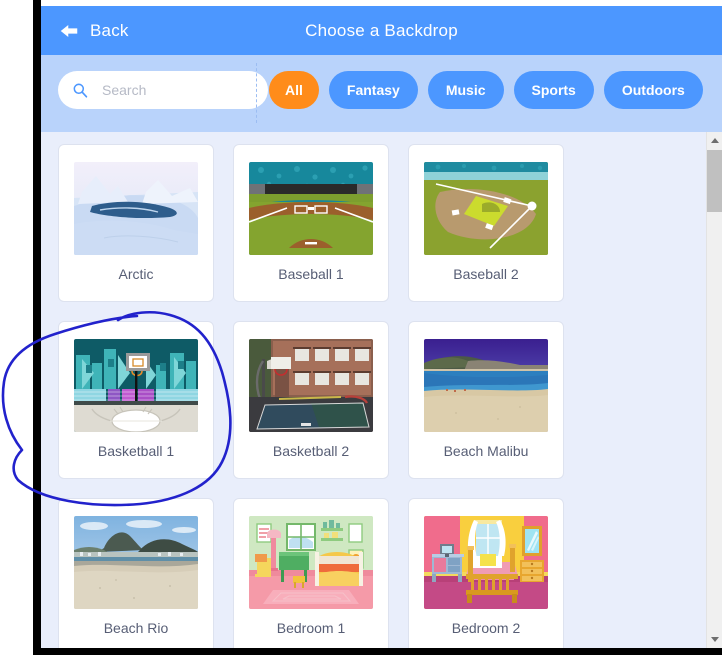  I want to click on beachmalibu-thumb, so click(486, 385).